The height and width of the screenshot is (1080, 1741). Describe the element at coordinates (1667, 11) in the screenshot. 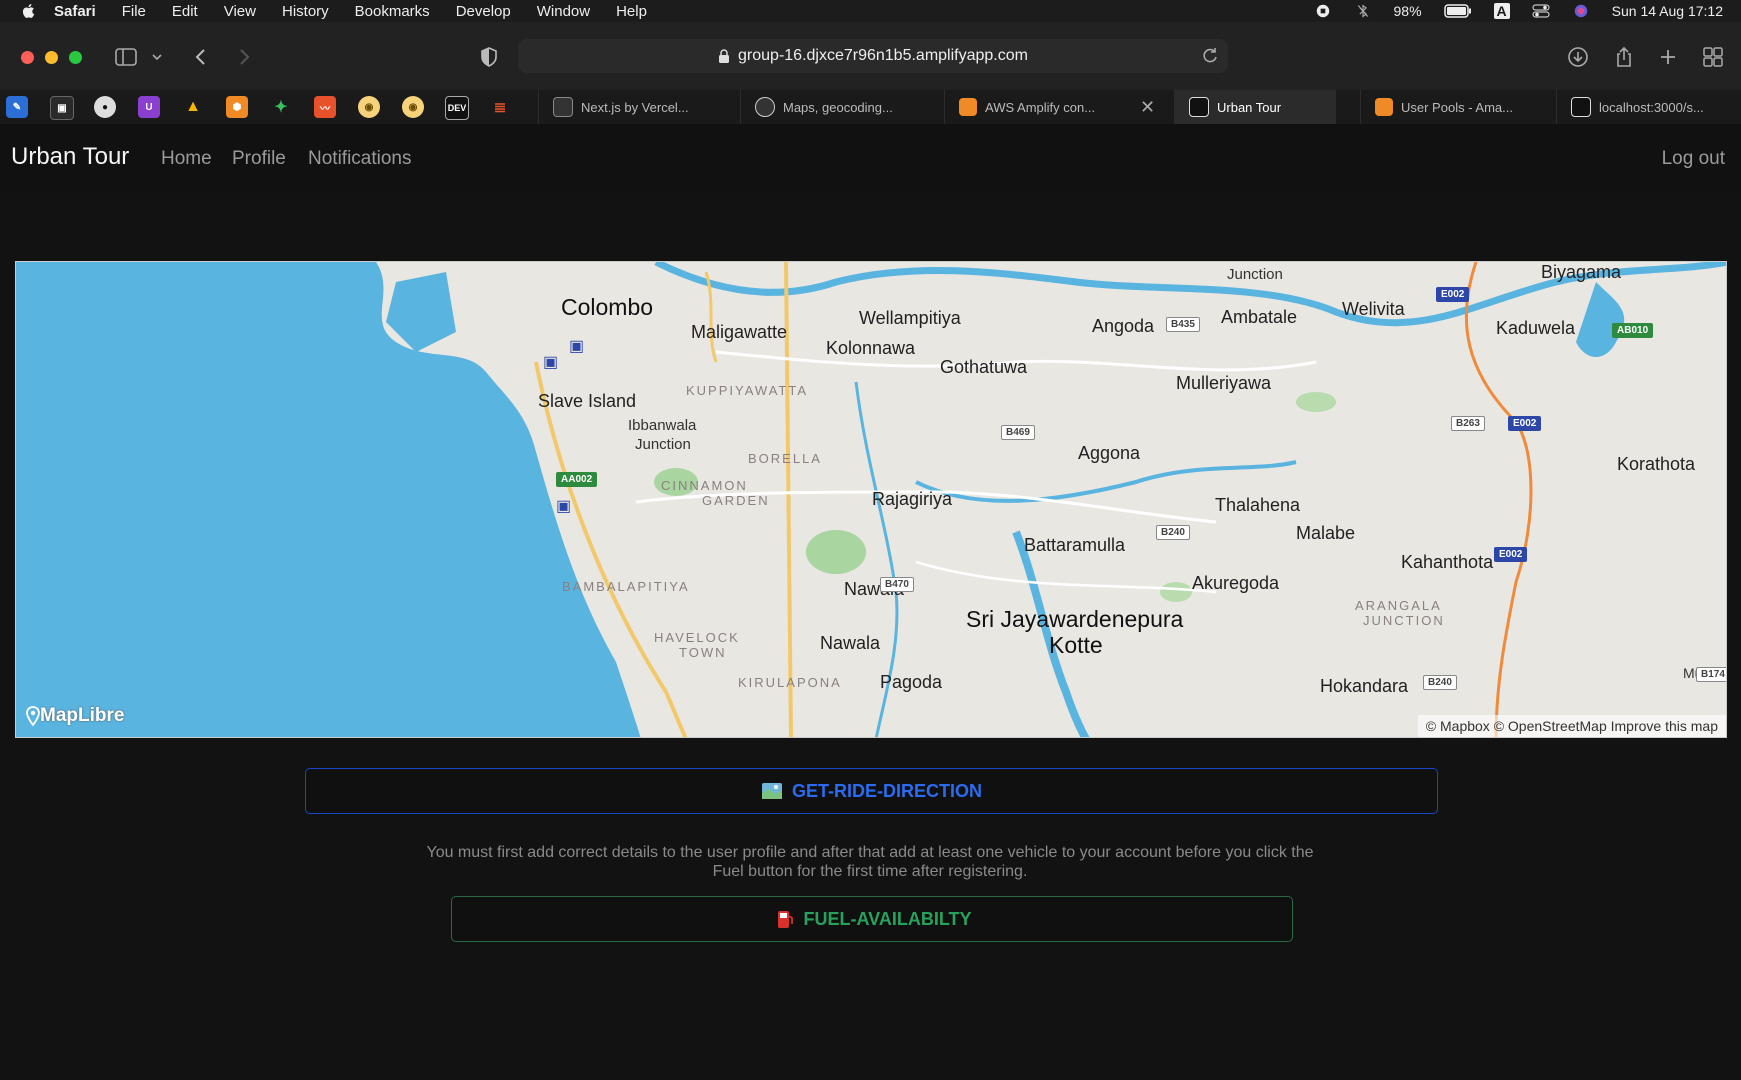

I see `clock: Sun 14 Aug 17:12` at that location.